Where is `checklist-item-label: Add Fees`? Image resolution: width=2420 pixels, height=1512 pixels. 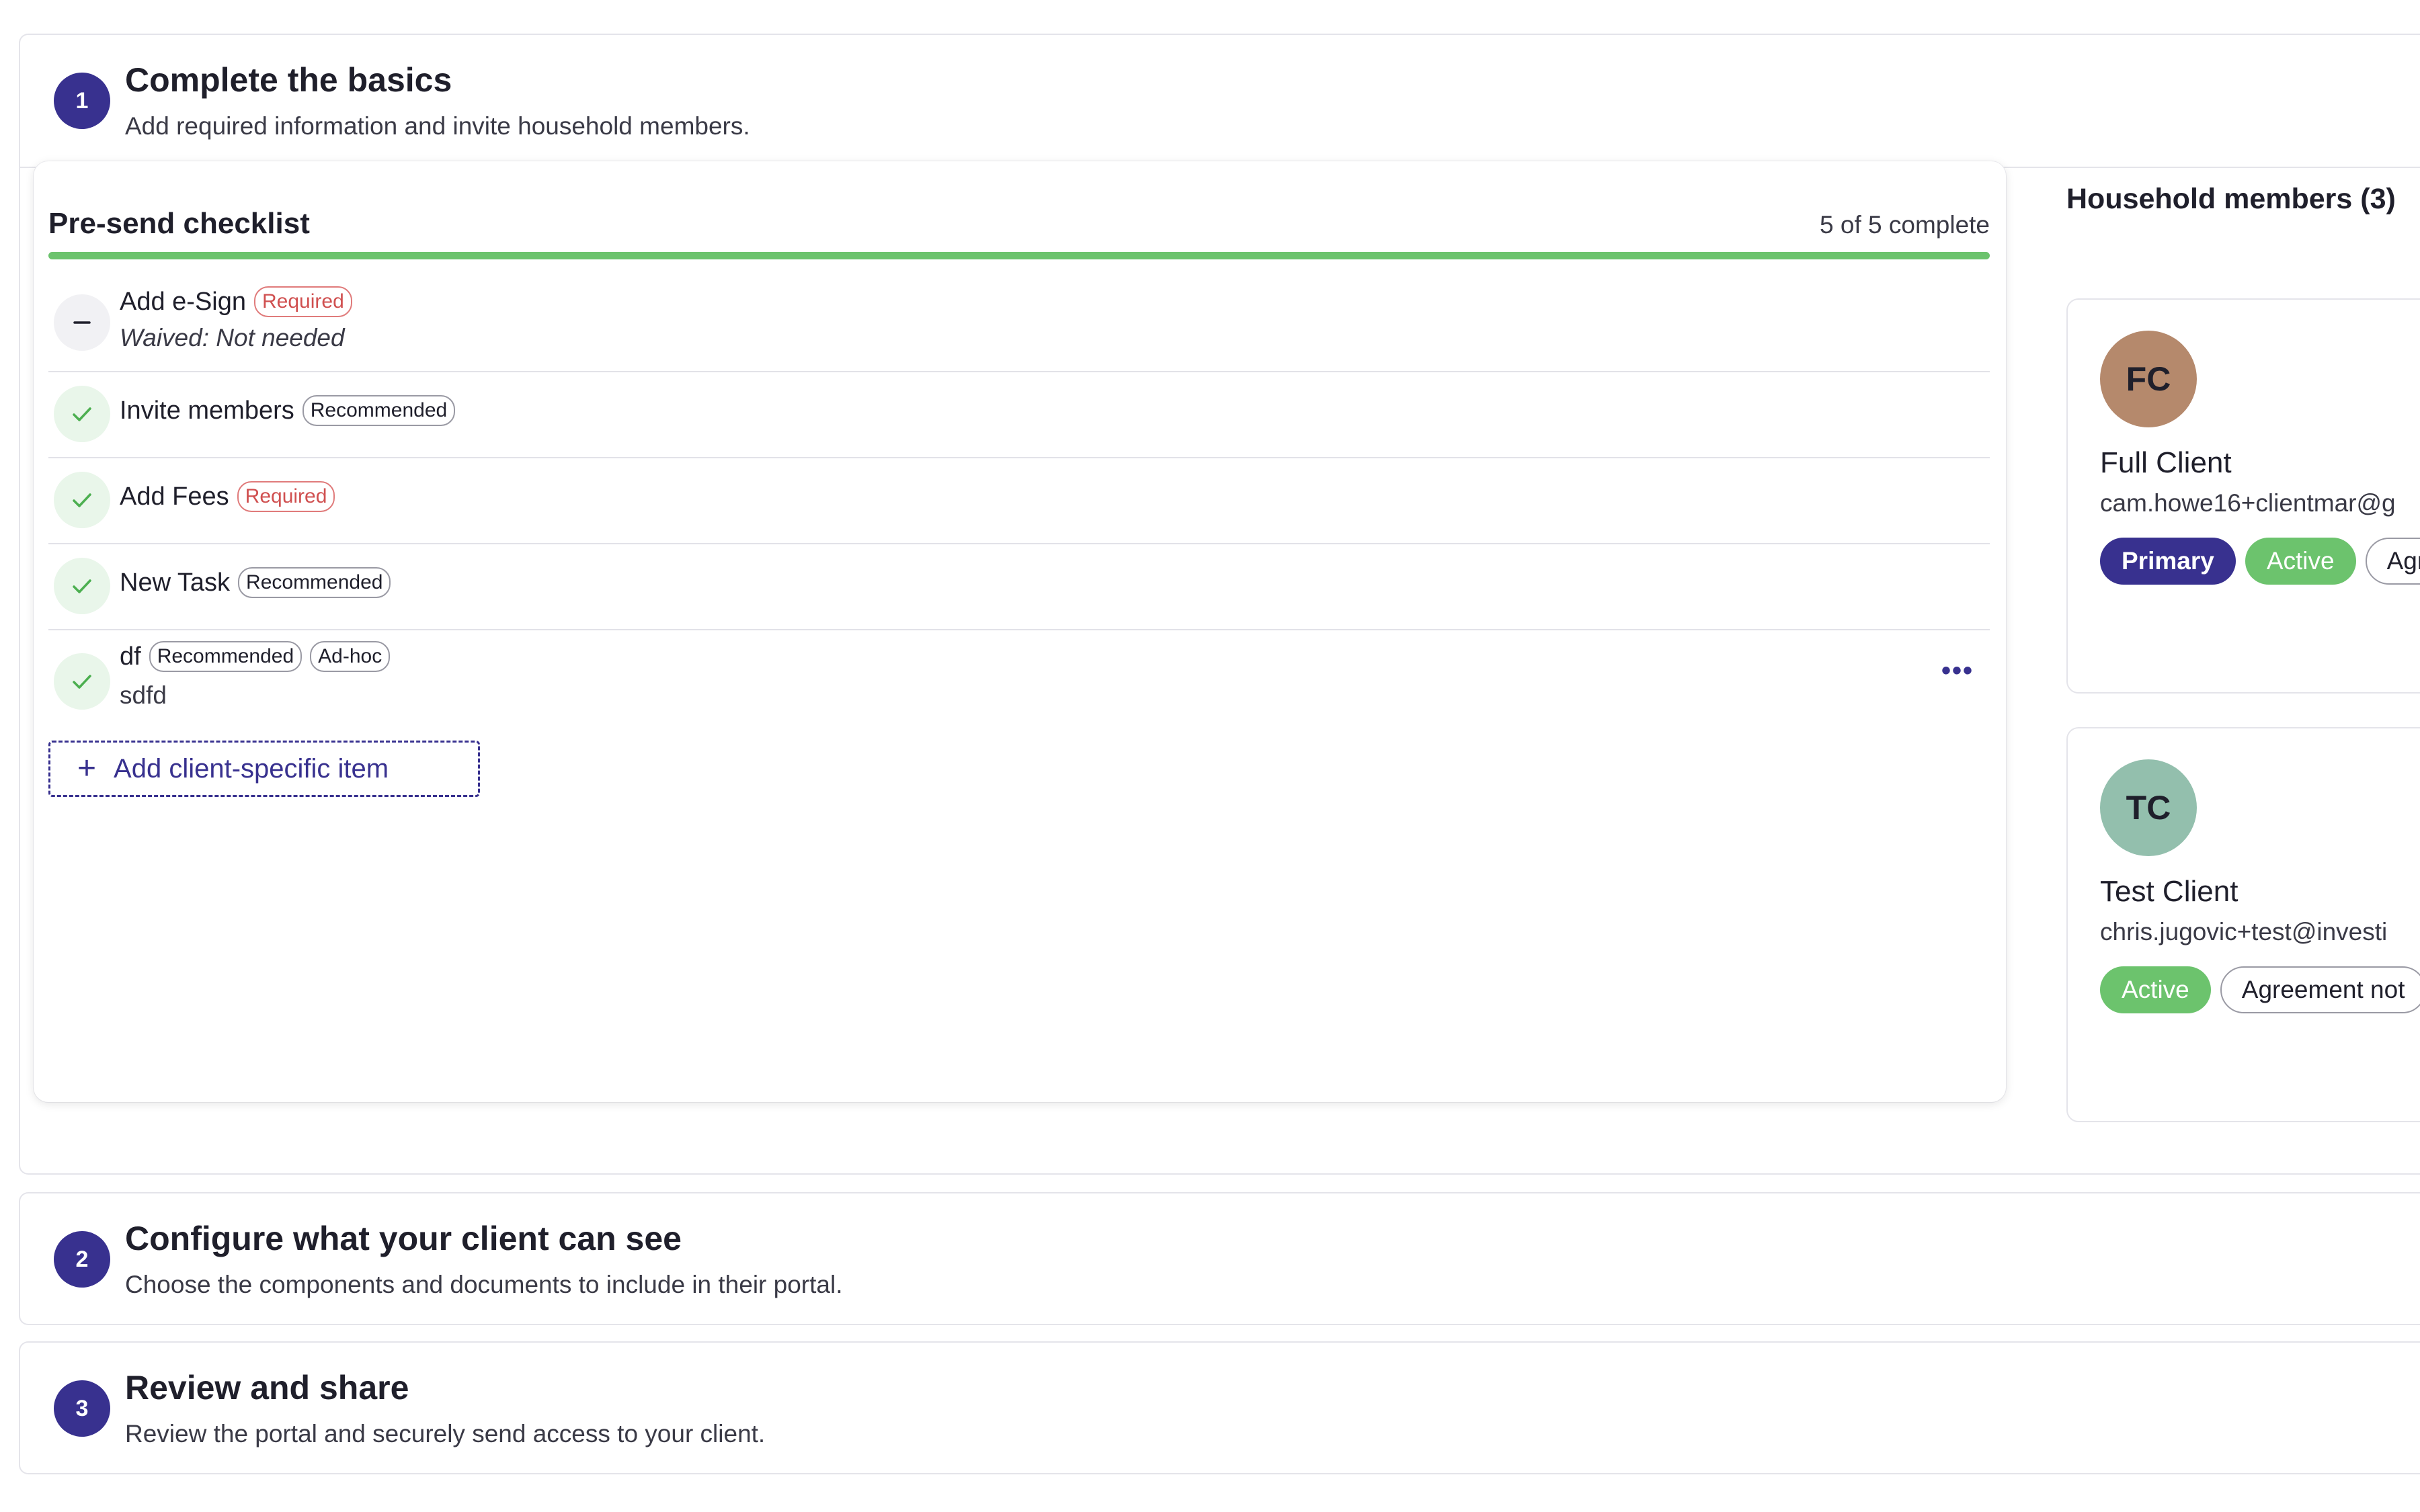 checklist-item-label: Add Fees is located at coordinates (175, 497).